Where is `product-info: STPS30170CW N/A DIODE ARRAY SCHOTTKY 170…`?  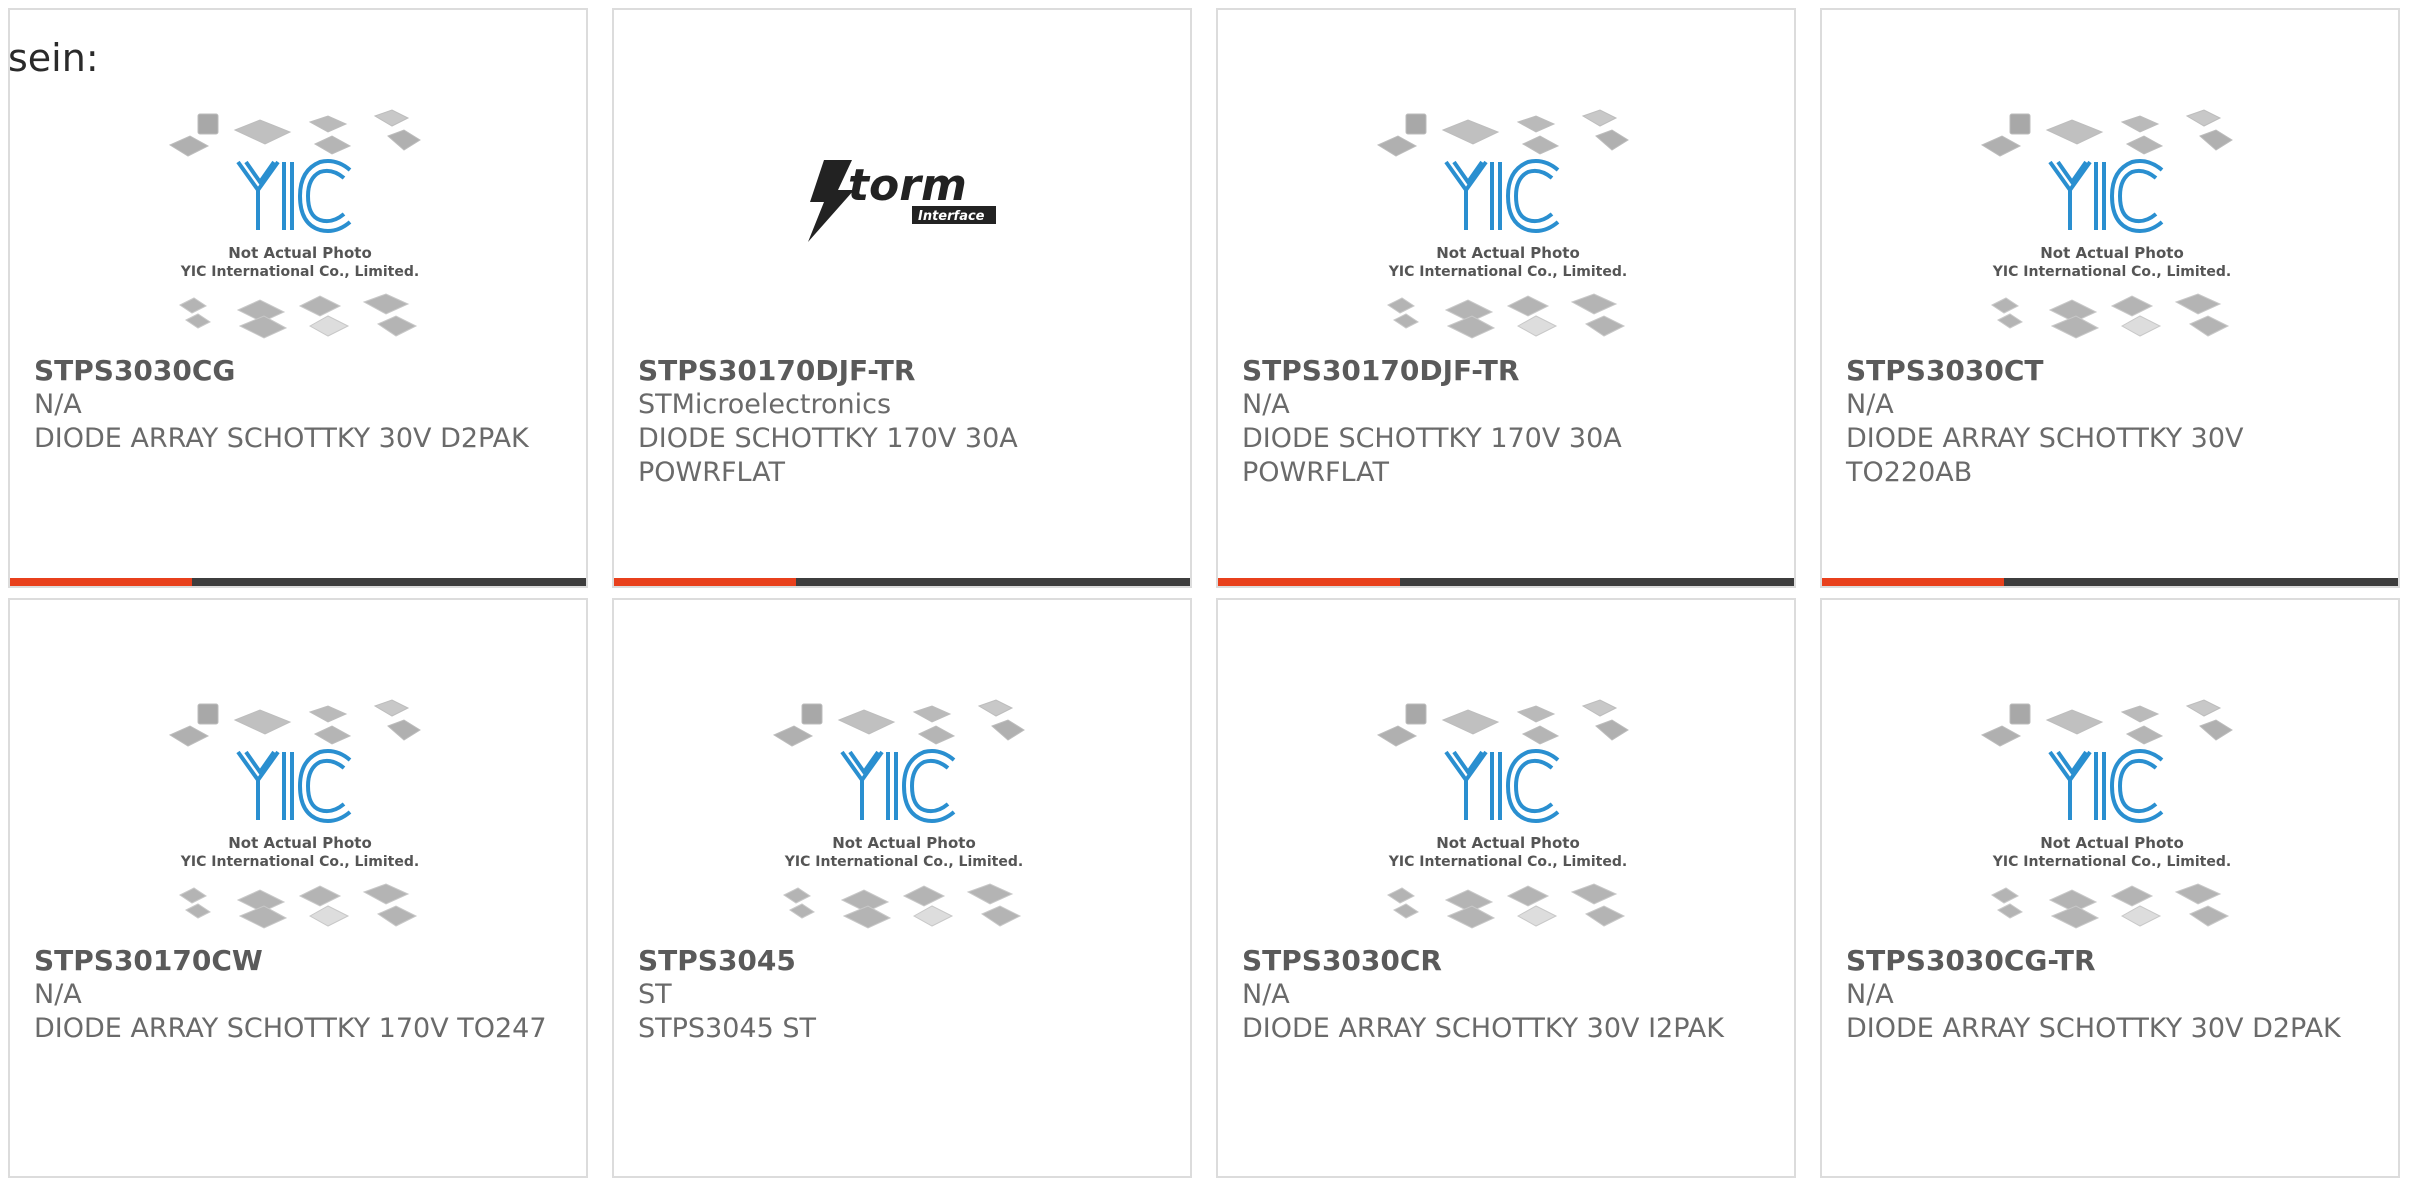 product-info: STPS30170CW N/A DIODE ARRAY SCHOTTKY 170… is located at coordinates (300, 995).